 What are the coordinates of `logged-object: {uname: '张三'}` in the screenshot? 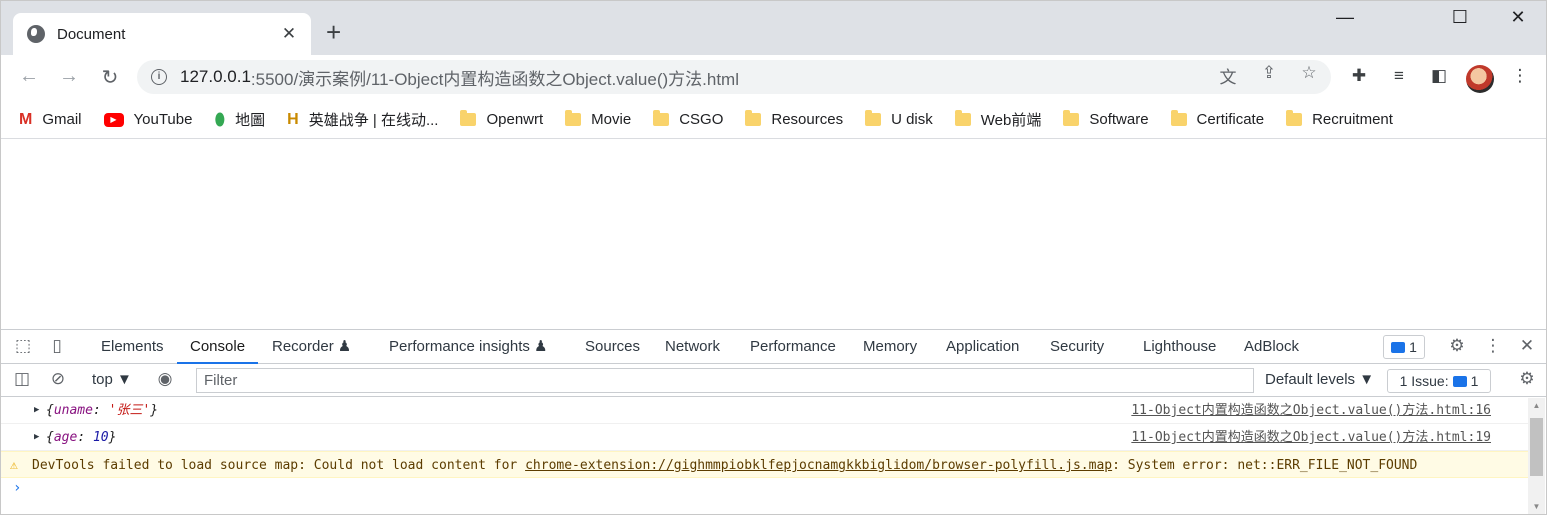 It's located at (102, 410).